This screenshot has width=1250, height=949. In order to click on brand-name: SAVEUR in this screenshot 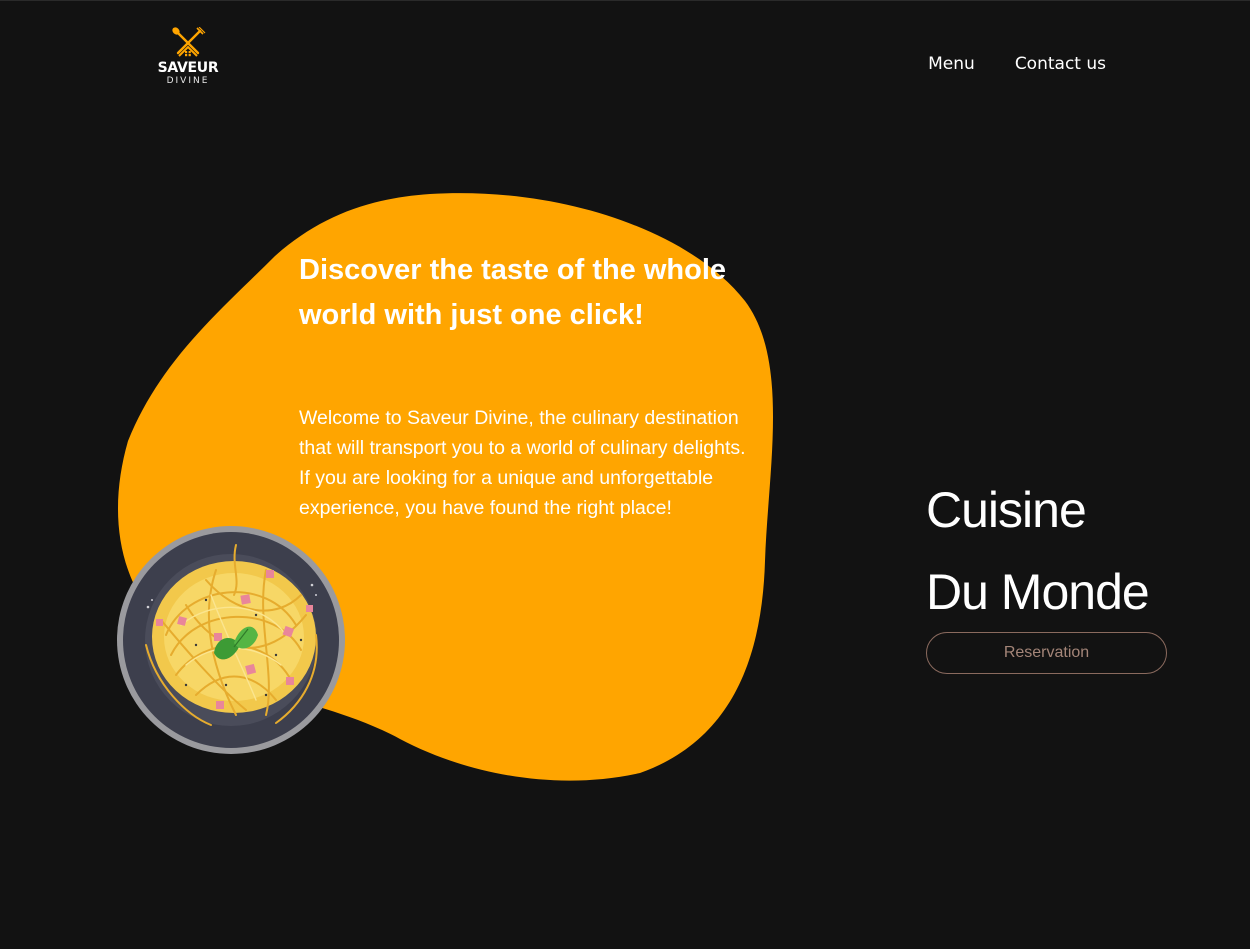, I will do `click(188, 68)`.